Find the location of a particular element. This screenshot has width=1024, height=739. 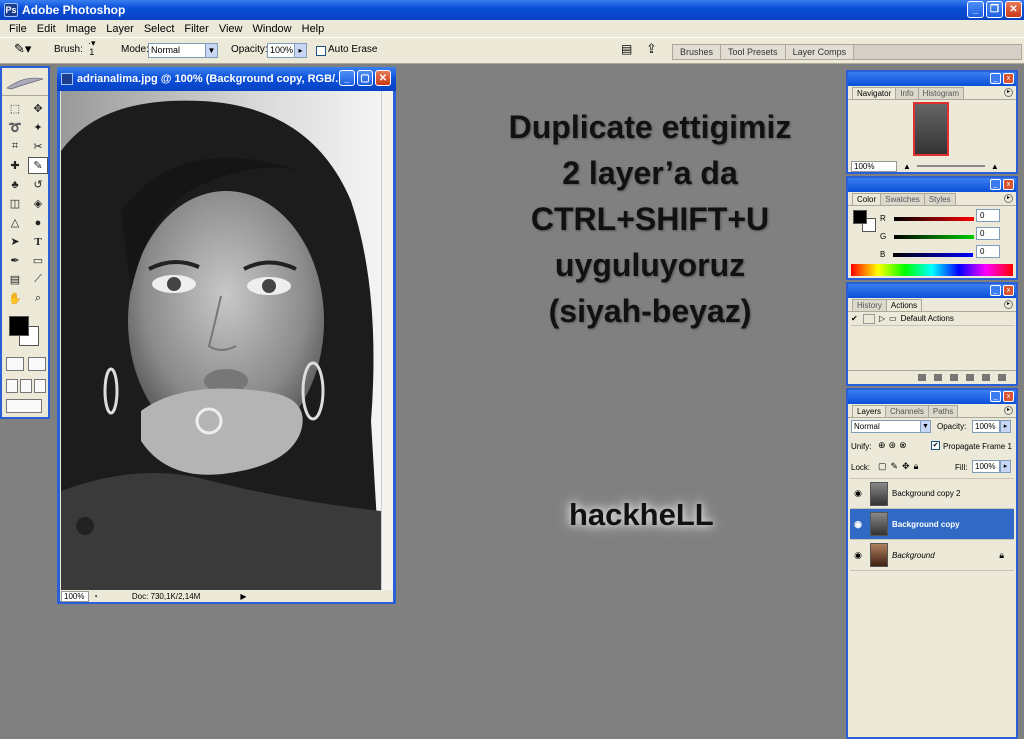

color-fg-swatch is located at coordinates (860, 217).